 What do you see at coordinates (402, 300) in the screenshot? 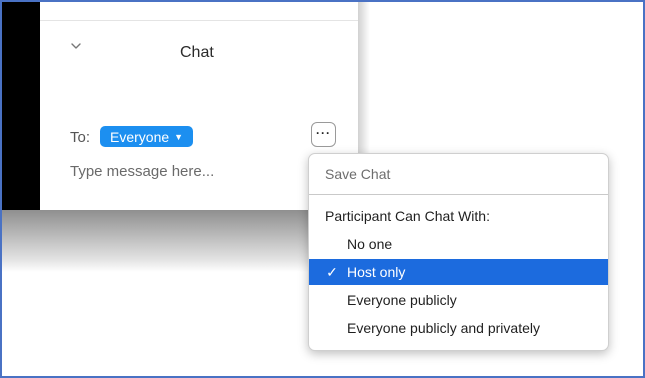
I see `option-label: Everyone publicly` at bounding box center [402, 300].